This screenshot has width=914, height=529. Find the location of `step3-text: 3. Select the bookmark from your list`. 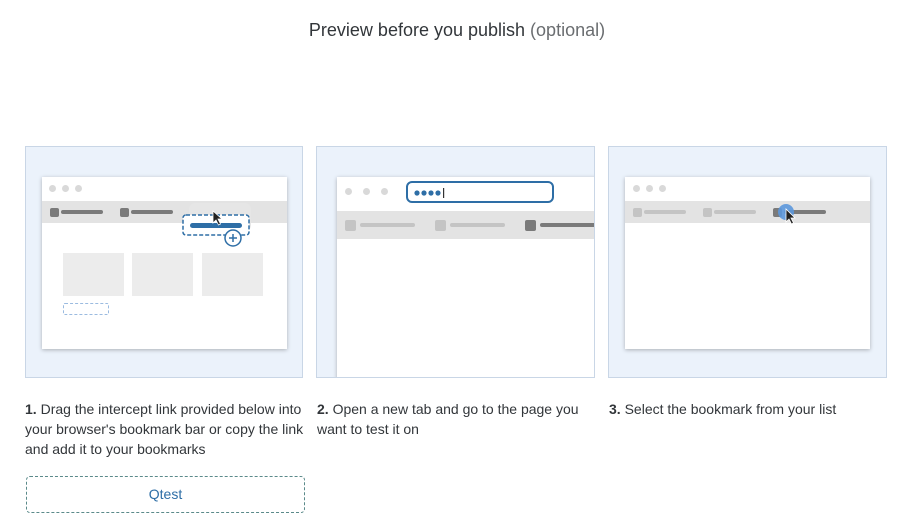

step3-text: 3. Select the bookmark from your list is located at coordinates (749, 409).